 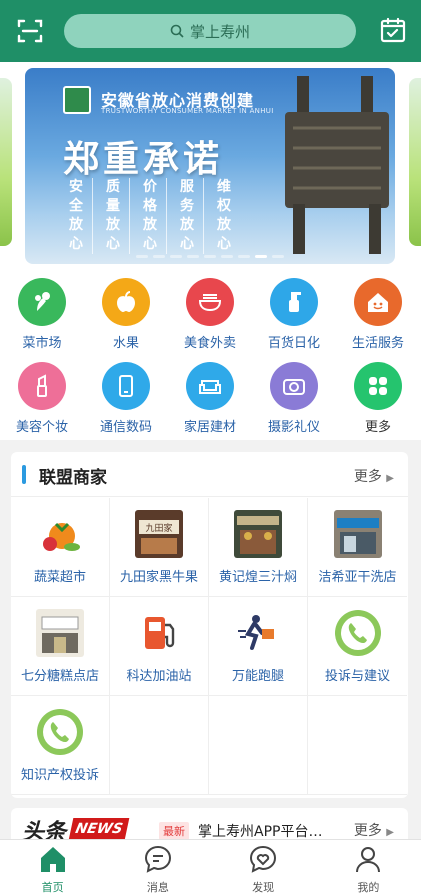 I want to click on svg-text: 九田家, so click(x=158, y=528).